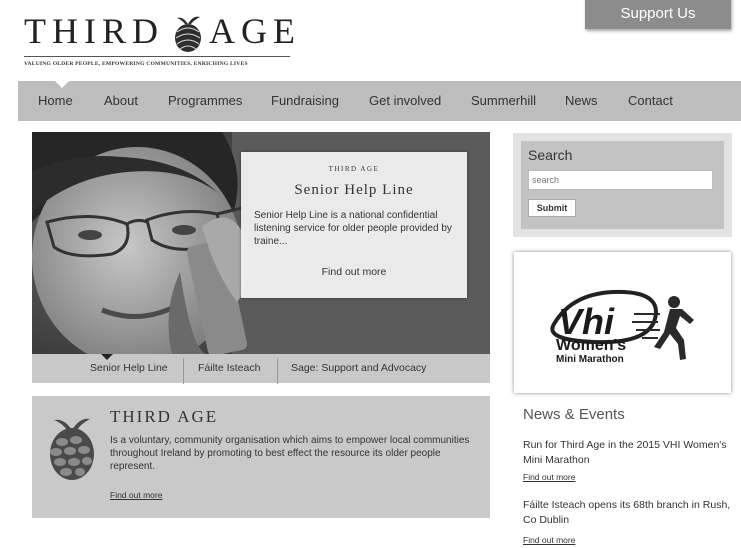  What do you see at coordinates (136, 495) in the screenshot?
I see `about-find-out-more-link: Find out more` at bounding box center [136, 495].